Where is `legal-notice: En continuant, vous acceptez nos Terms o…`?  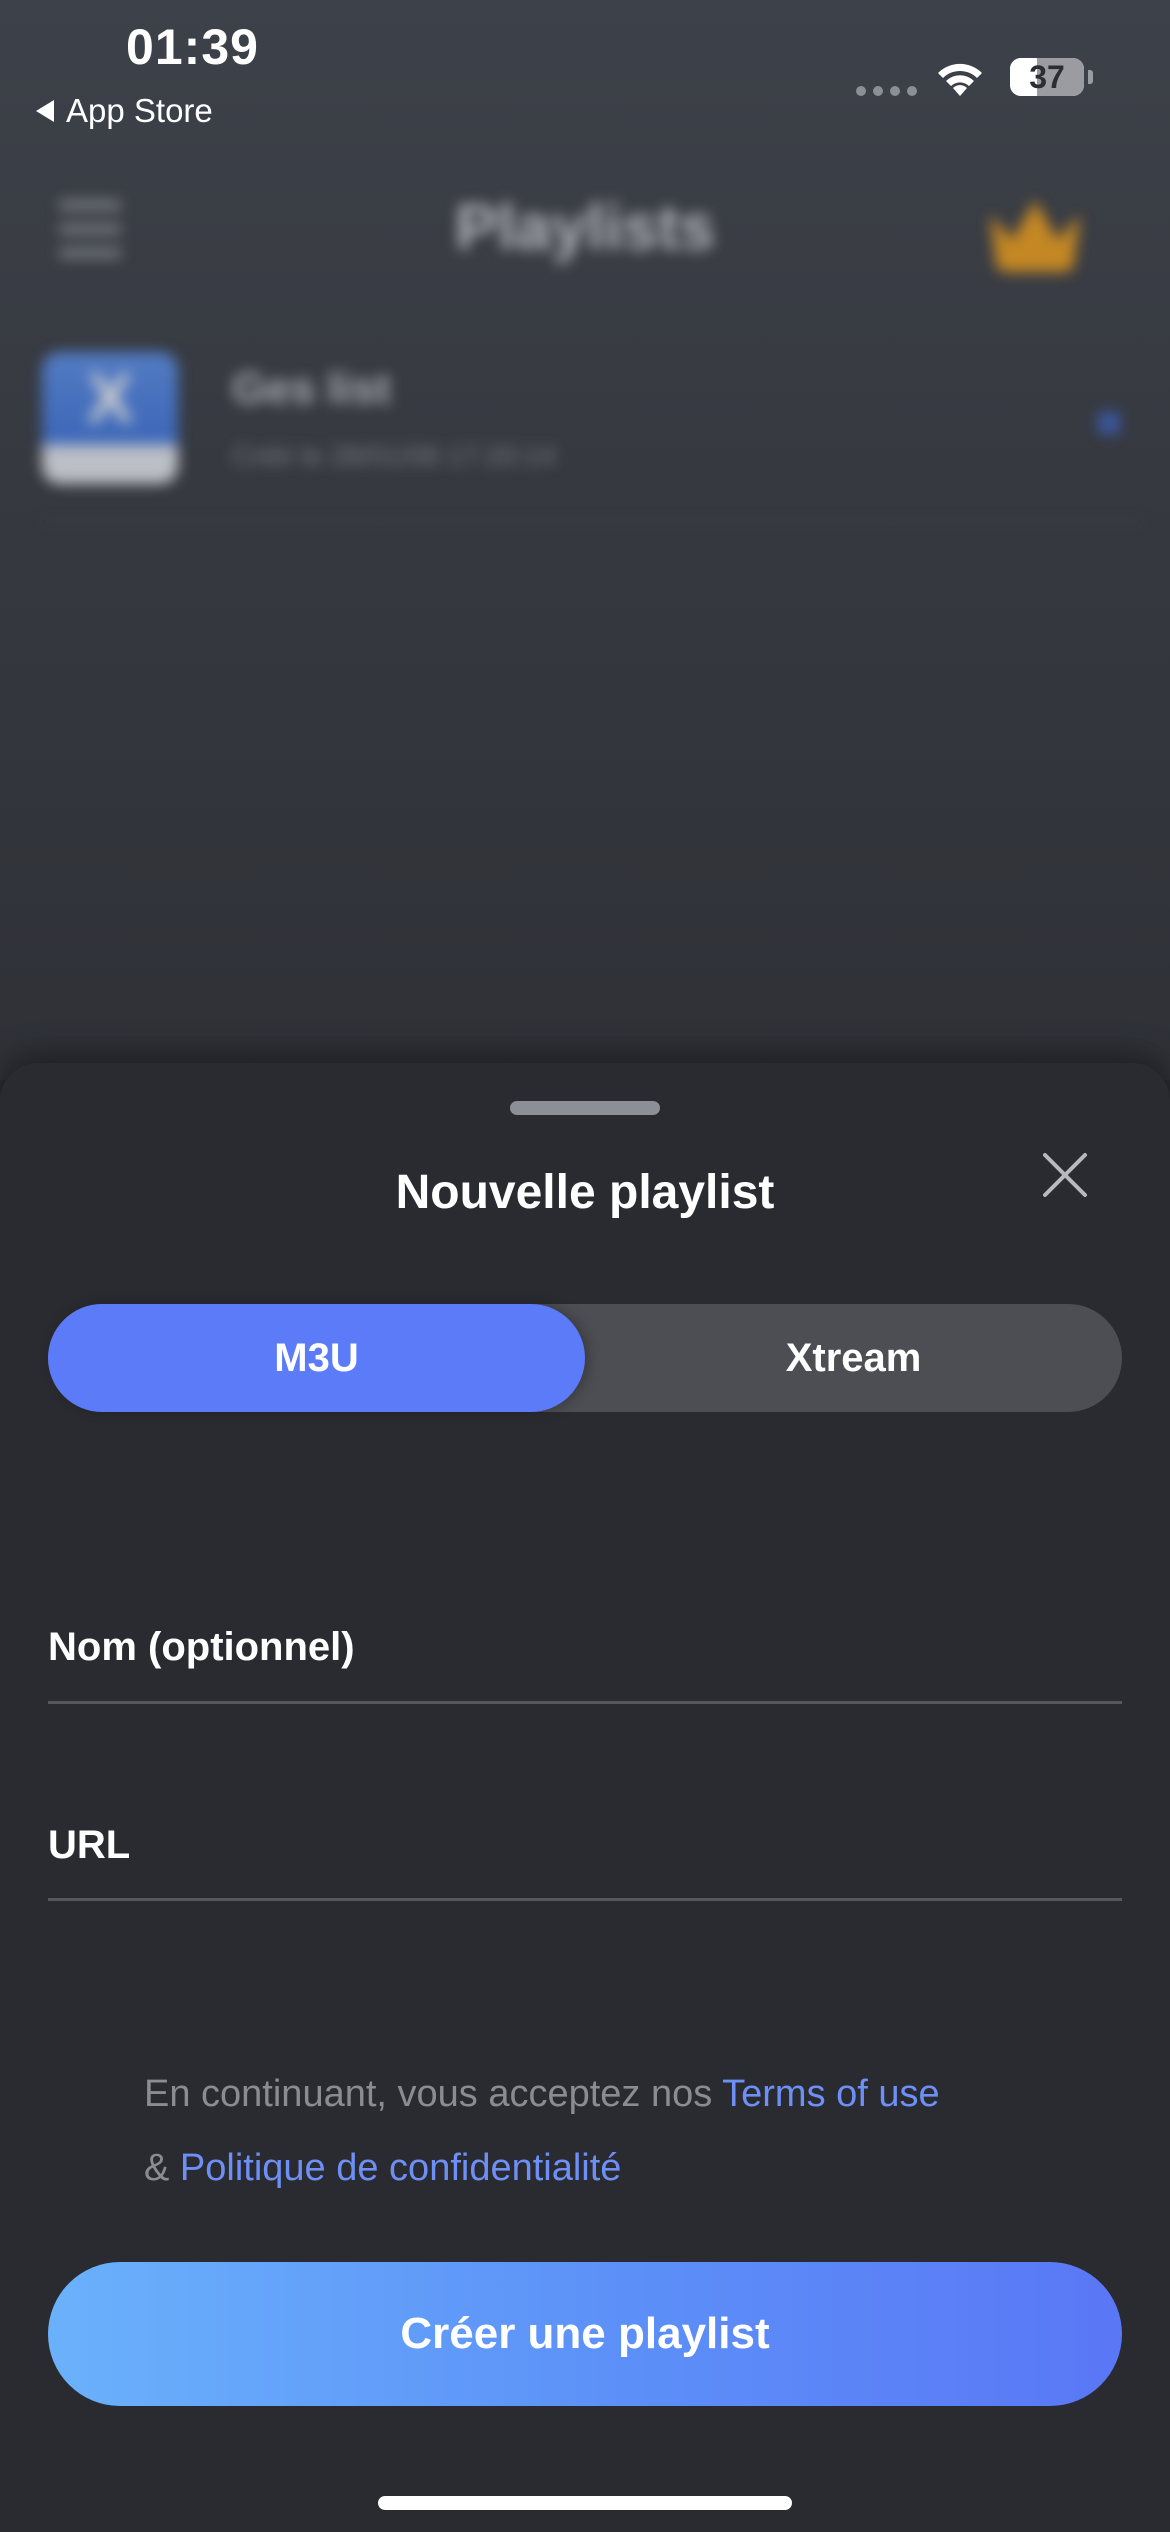 legal-notice: En continuant, vous acceptez nos Terms o… is located at coordinates (594, 2131).